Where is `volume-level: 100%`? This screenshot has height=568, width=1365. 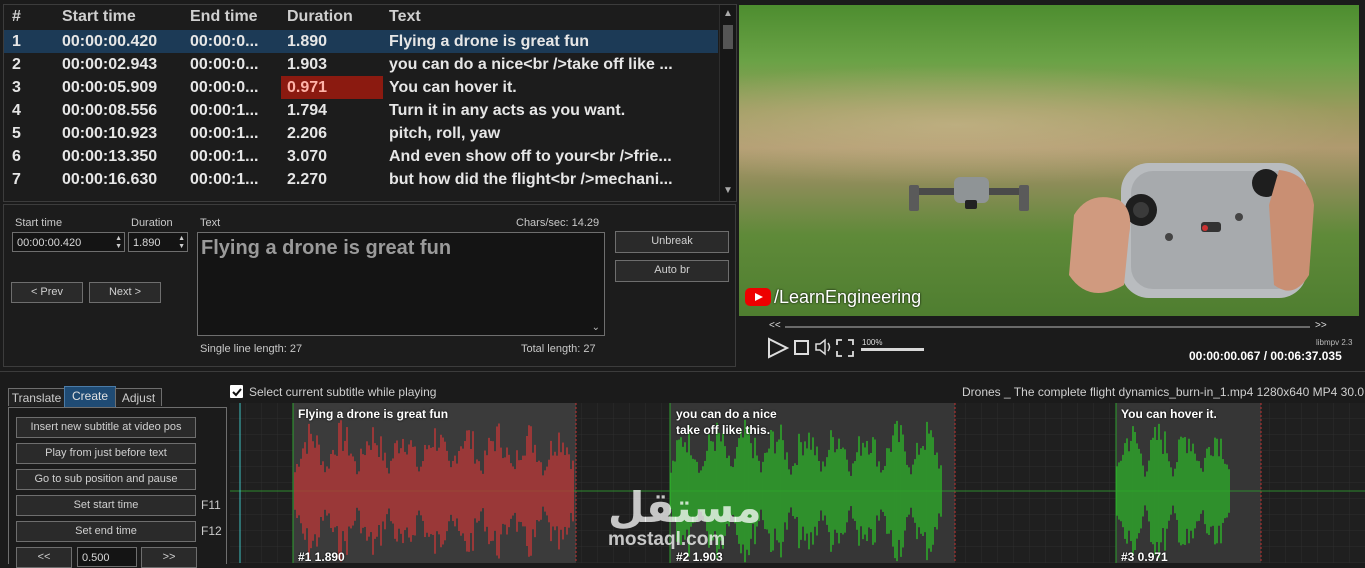
volume-level: 100% is located at coordinates (872, 342).